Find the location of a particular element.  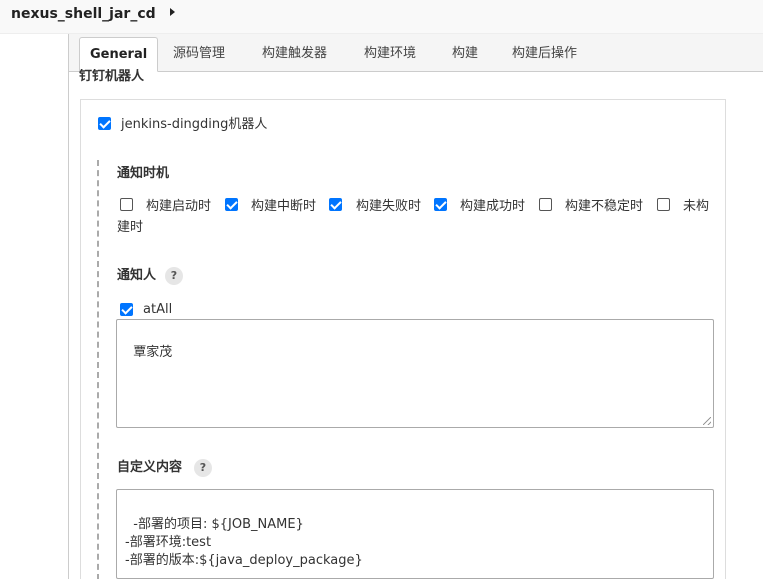

custom-content-title: 自定义内容 is located at coordinates (150, 467).